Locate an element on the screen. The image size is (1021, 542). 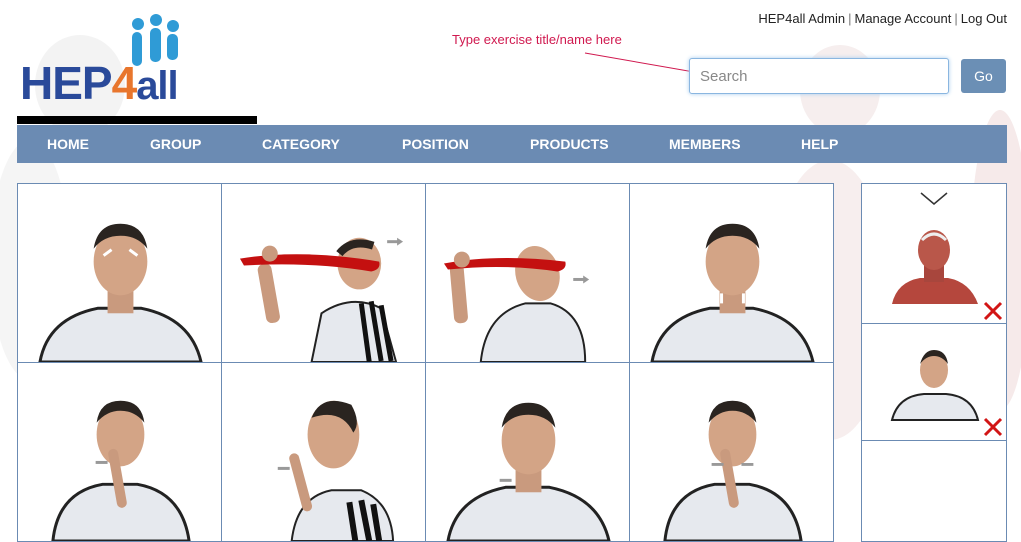
nav-help: HELP is located at coordinates (819, 144).